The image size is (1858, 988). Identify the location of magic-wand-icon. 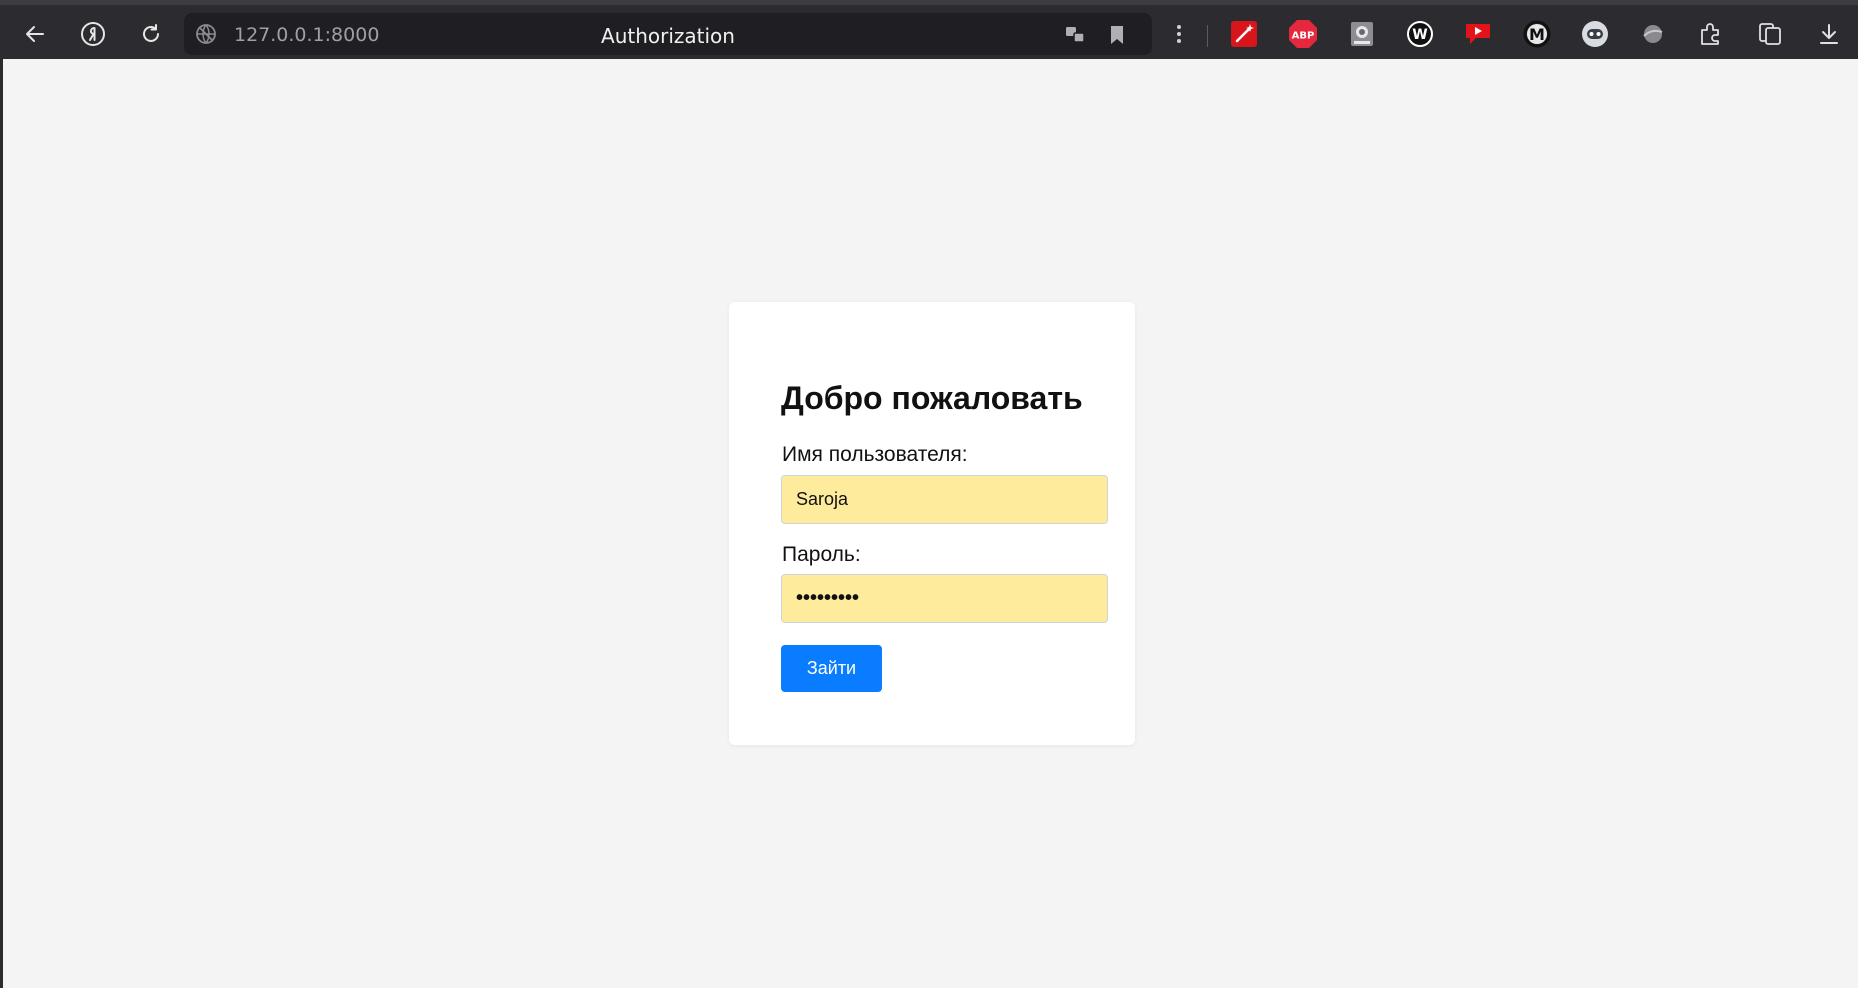
(1244, 34).